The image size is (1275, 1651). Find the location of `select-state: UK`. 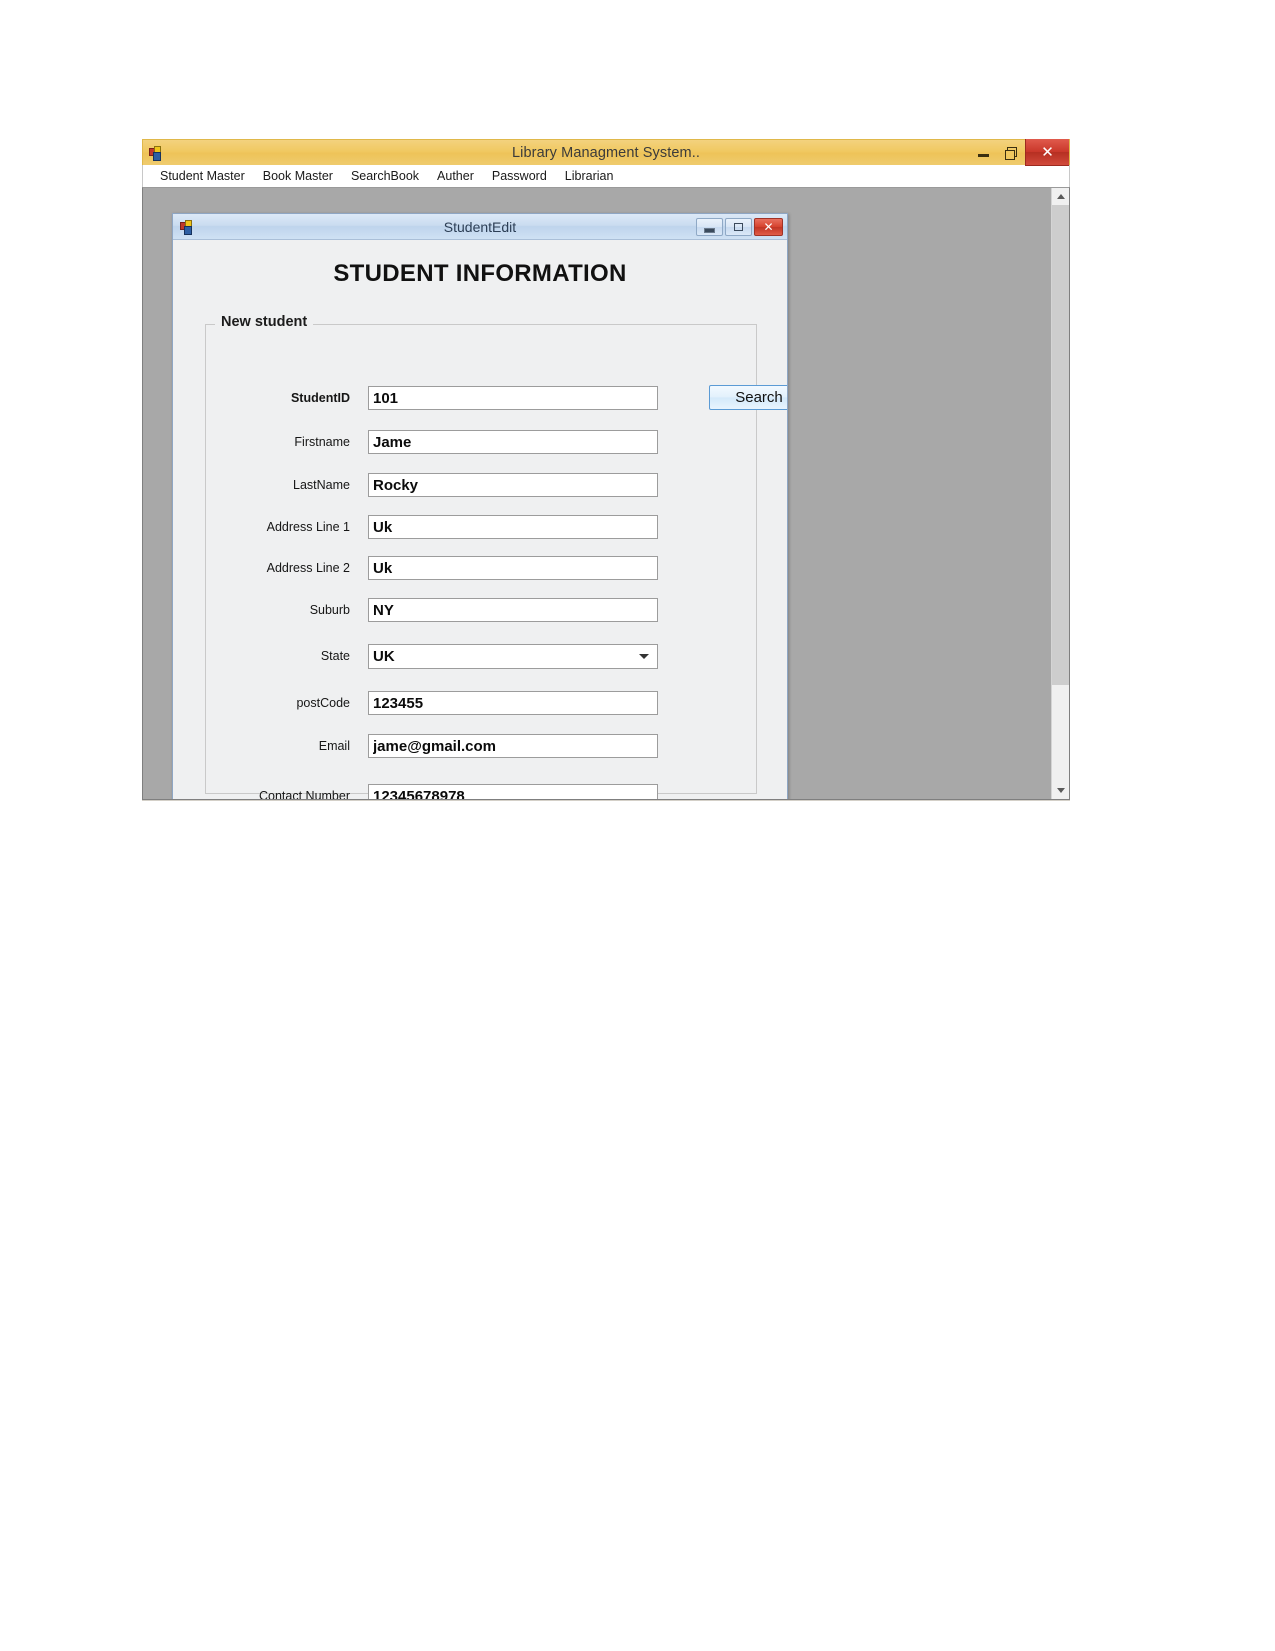

select-state: UK is located at coordinates (513, 656).